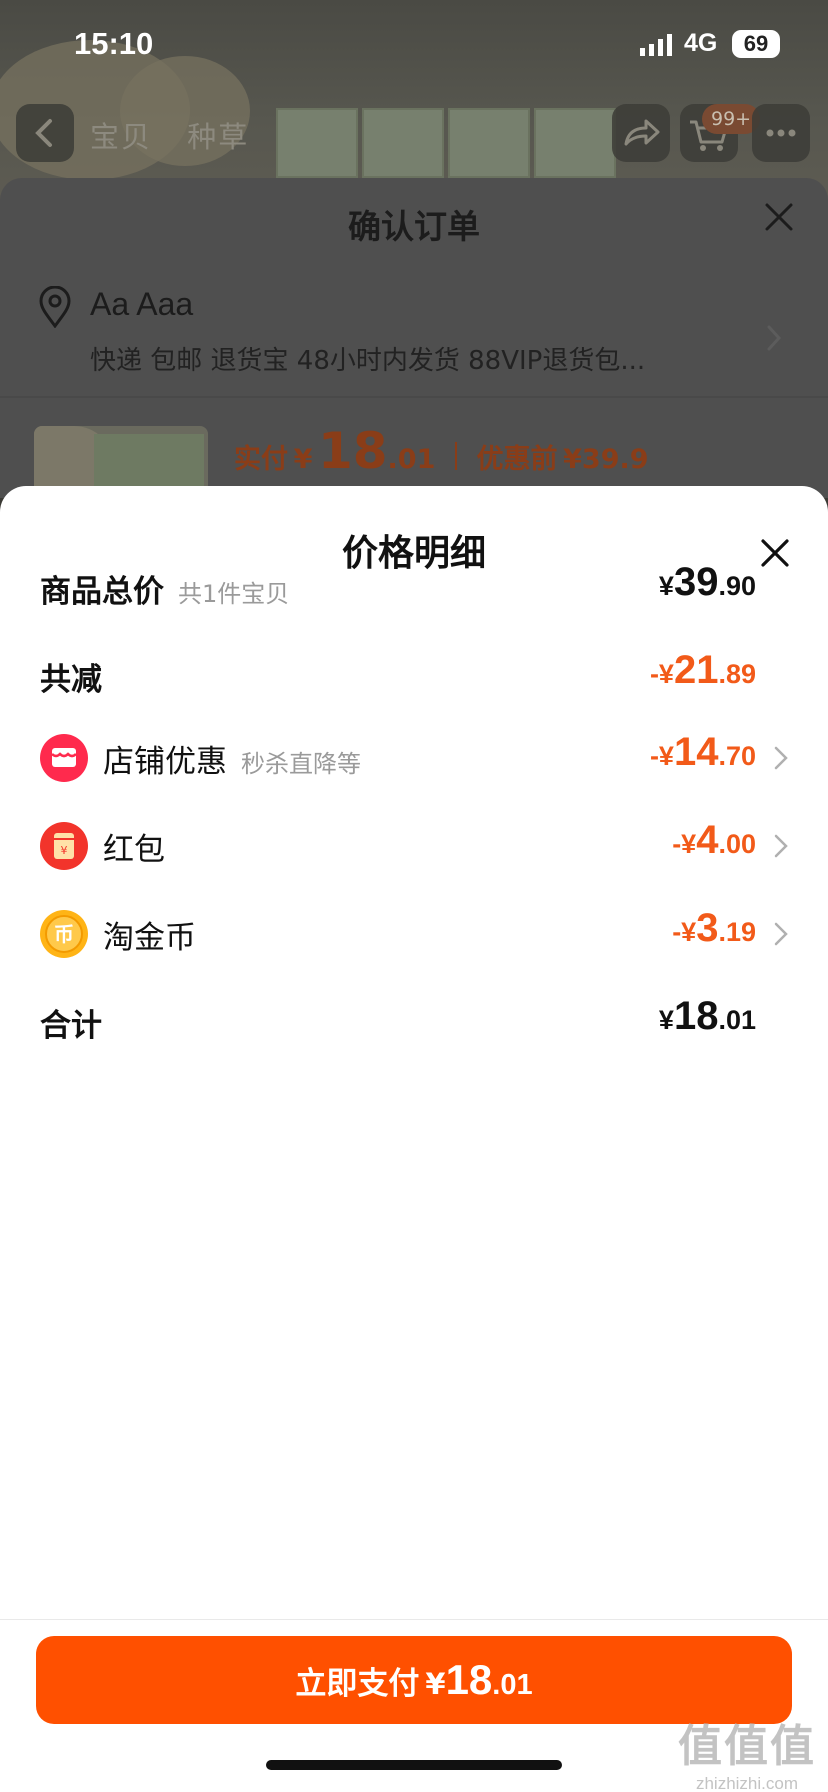 This screenshot has width=828, height=1792. What do you see at coordinates (414, 674) in the screenshot?
I see `total-discount-row: 共减 -¥21.89` at bounding box center [414, 674].